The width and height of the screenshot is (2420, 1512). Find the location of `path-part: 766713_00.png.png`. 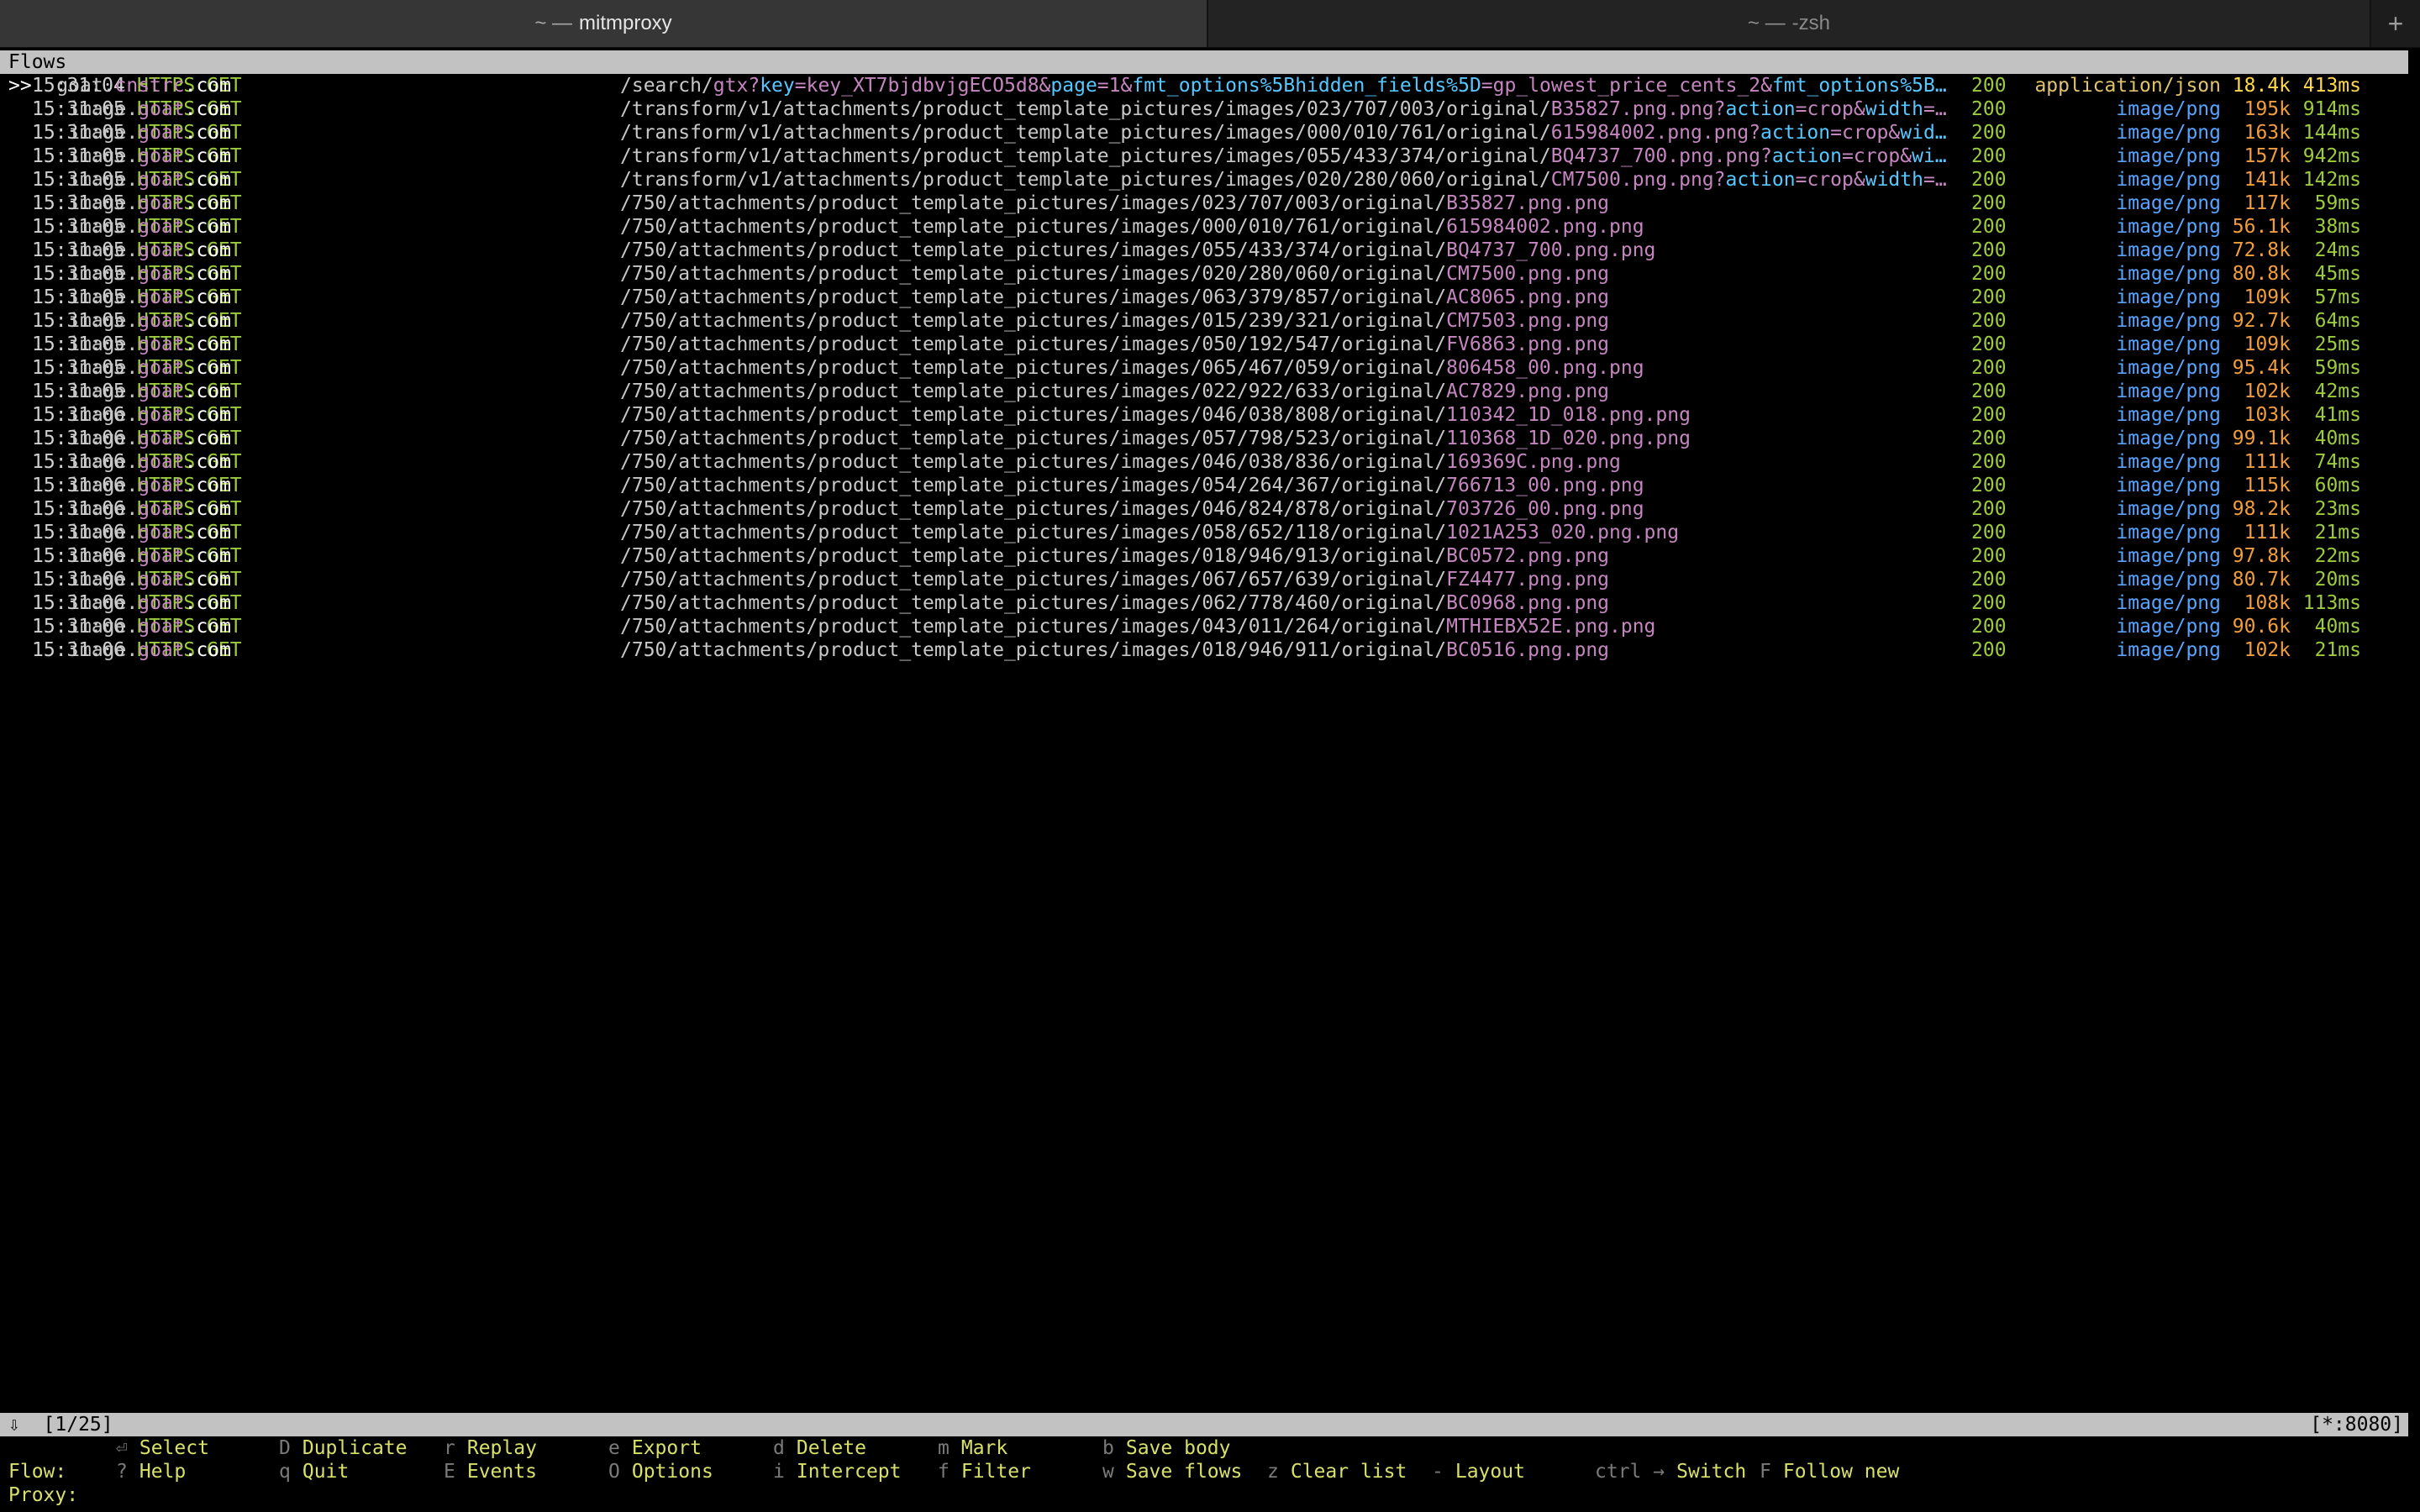

path-part: 766713_00.png.png is located at coordinates (1545, 485).